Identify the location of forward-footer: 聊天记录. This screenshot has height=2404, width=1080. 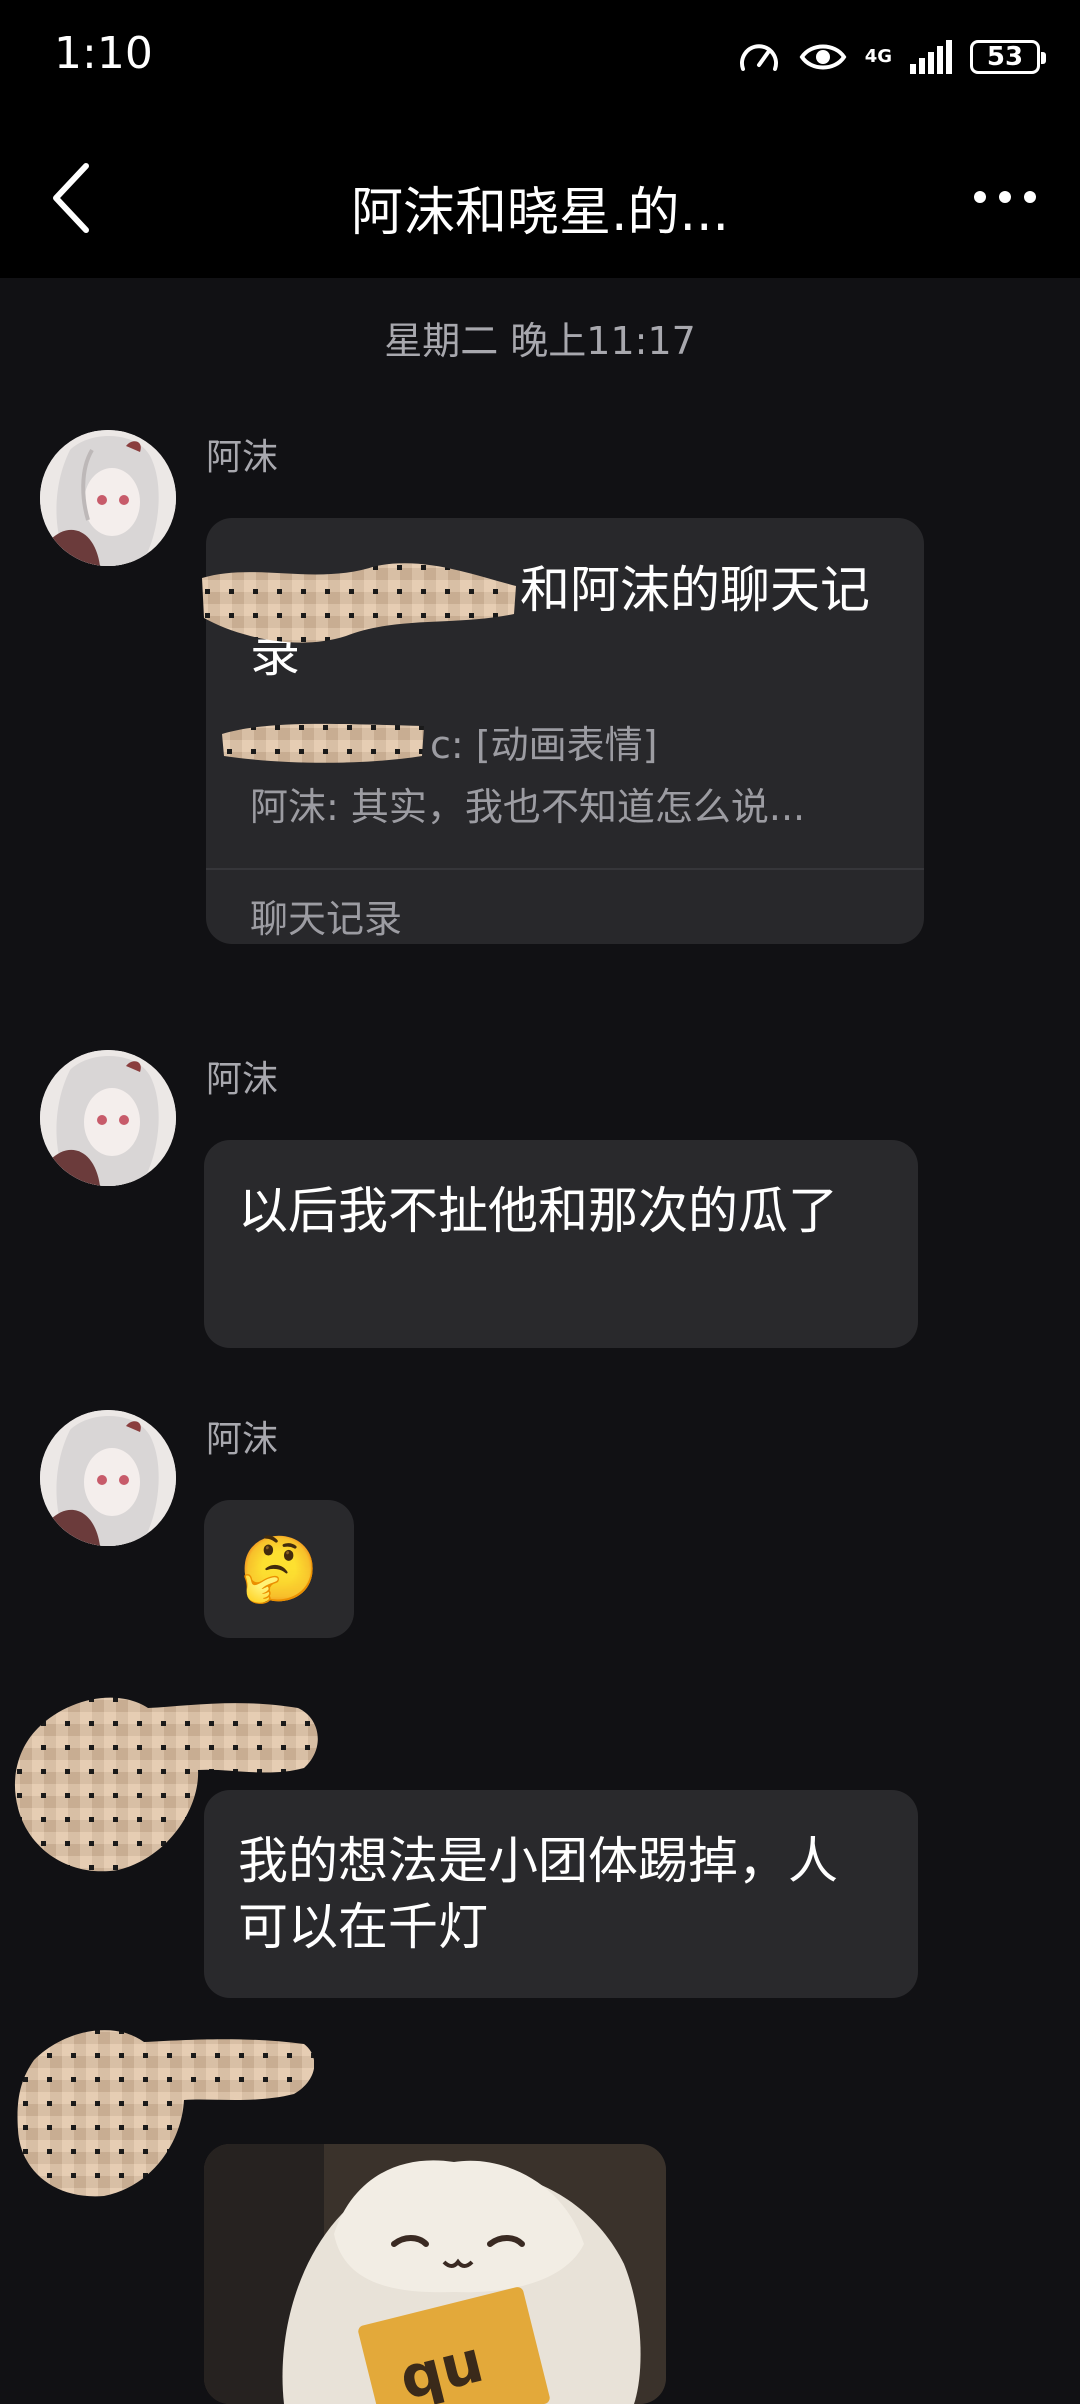
(326, 919).